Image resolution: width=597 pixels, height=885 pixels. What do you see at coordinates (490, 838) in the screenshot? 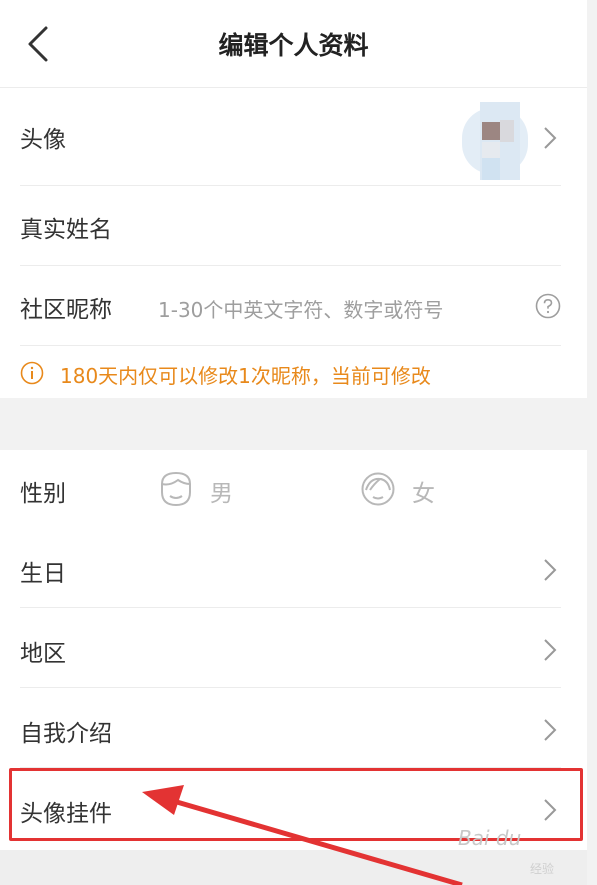
I see `watermark: Bai du` at bounding box center [490, 838].